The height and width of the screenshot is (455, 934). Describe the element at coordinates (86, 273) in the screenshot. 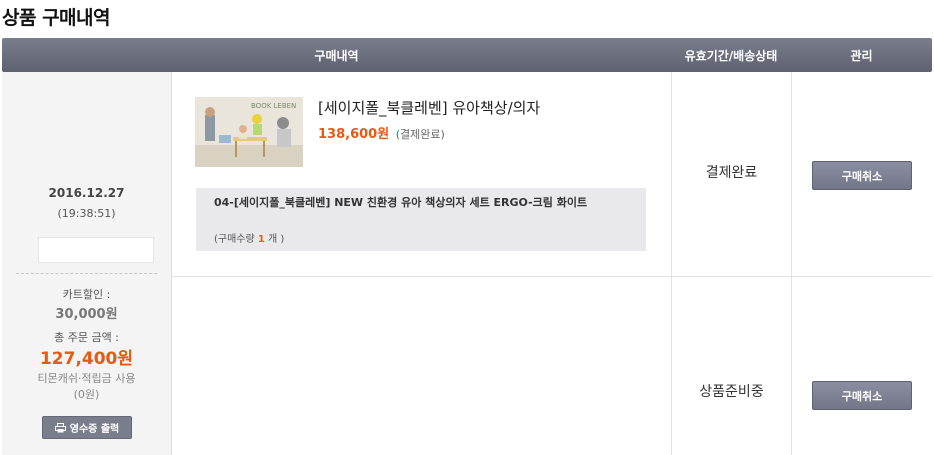

I see `divider` at that location.